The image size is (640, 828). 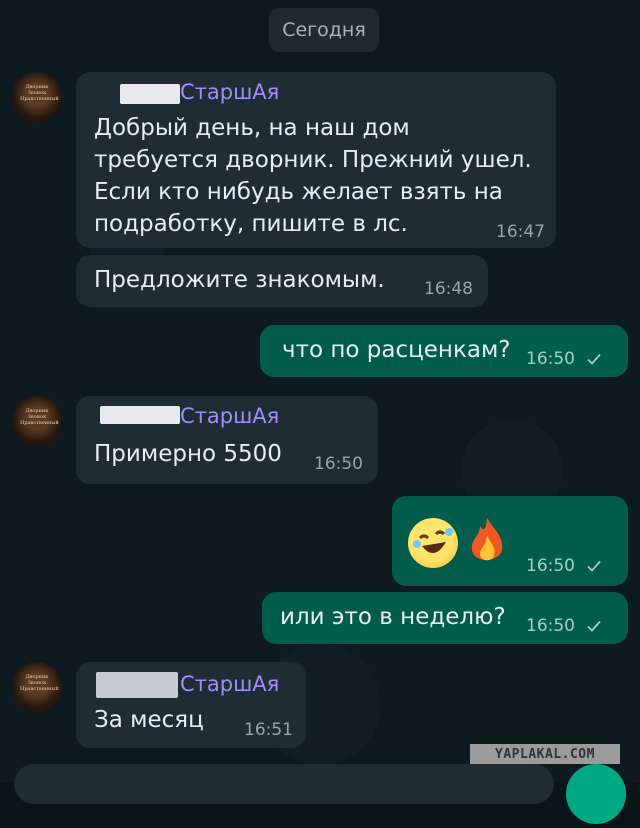 I want to click on send-button, so click(x=596, y=794).